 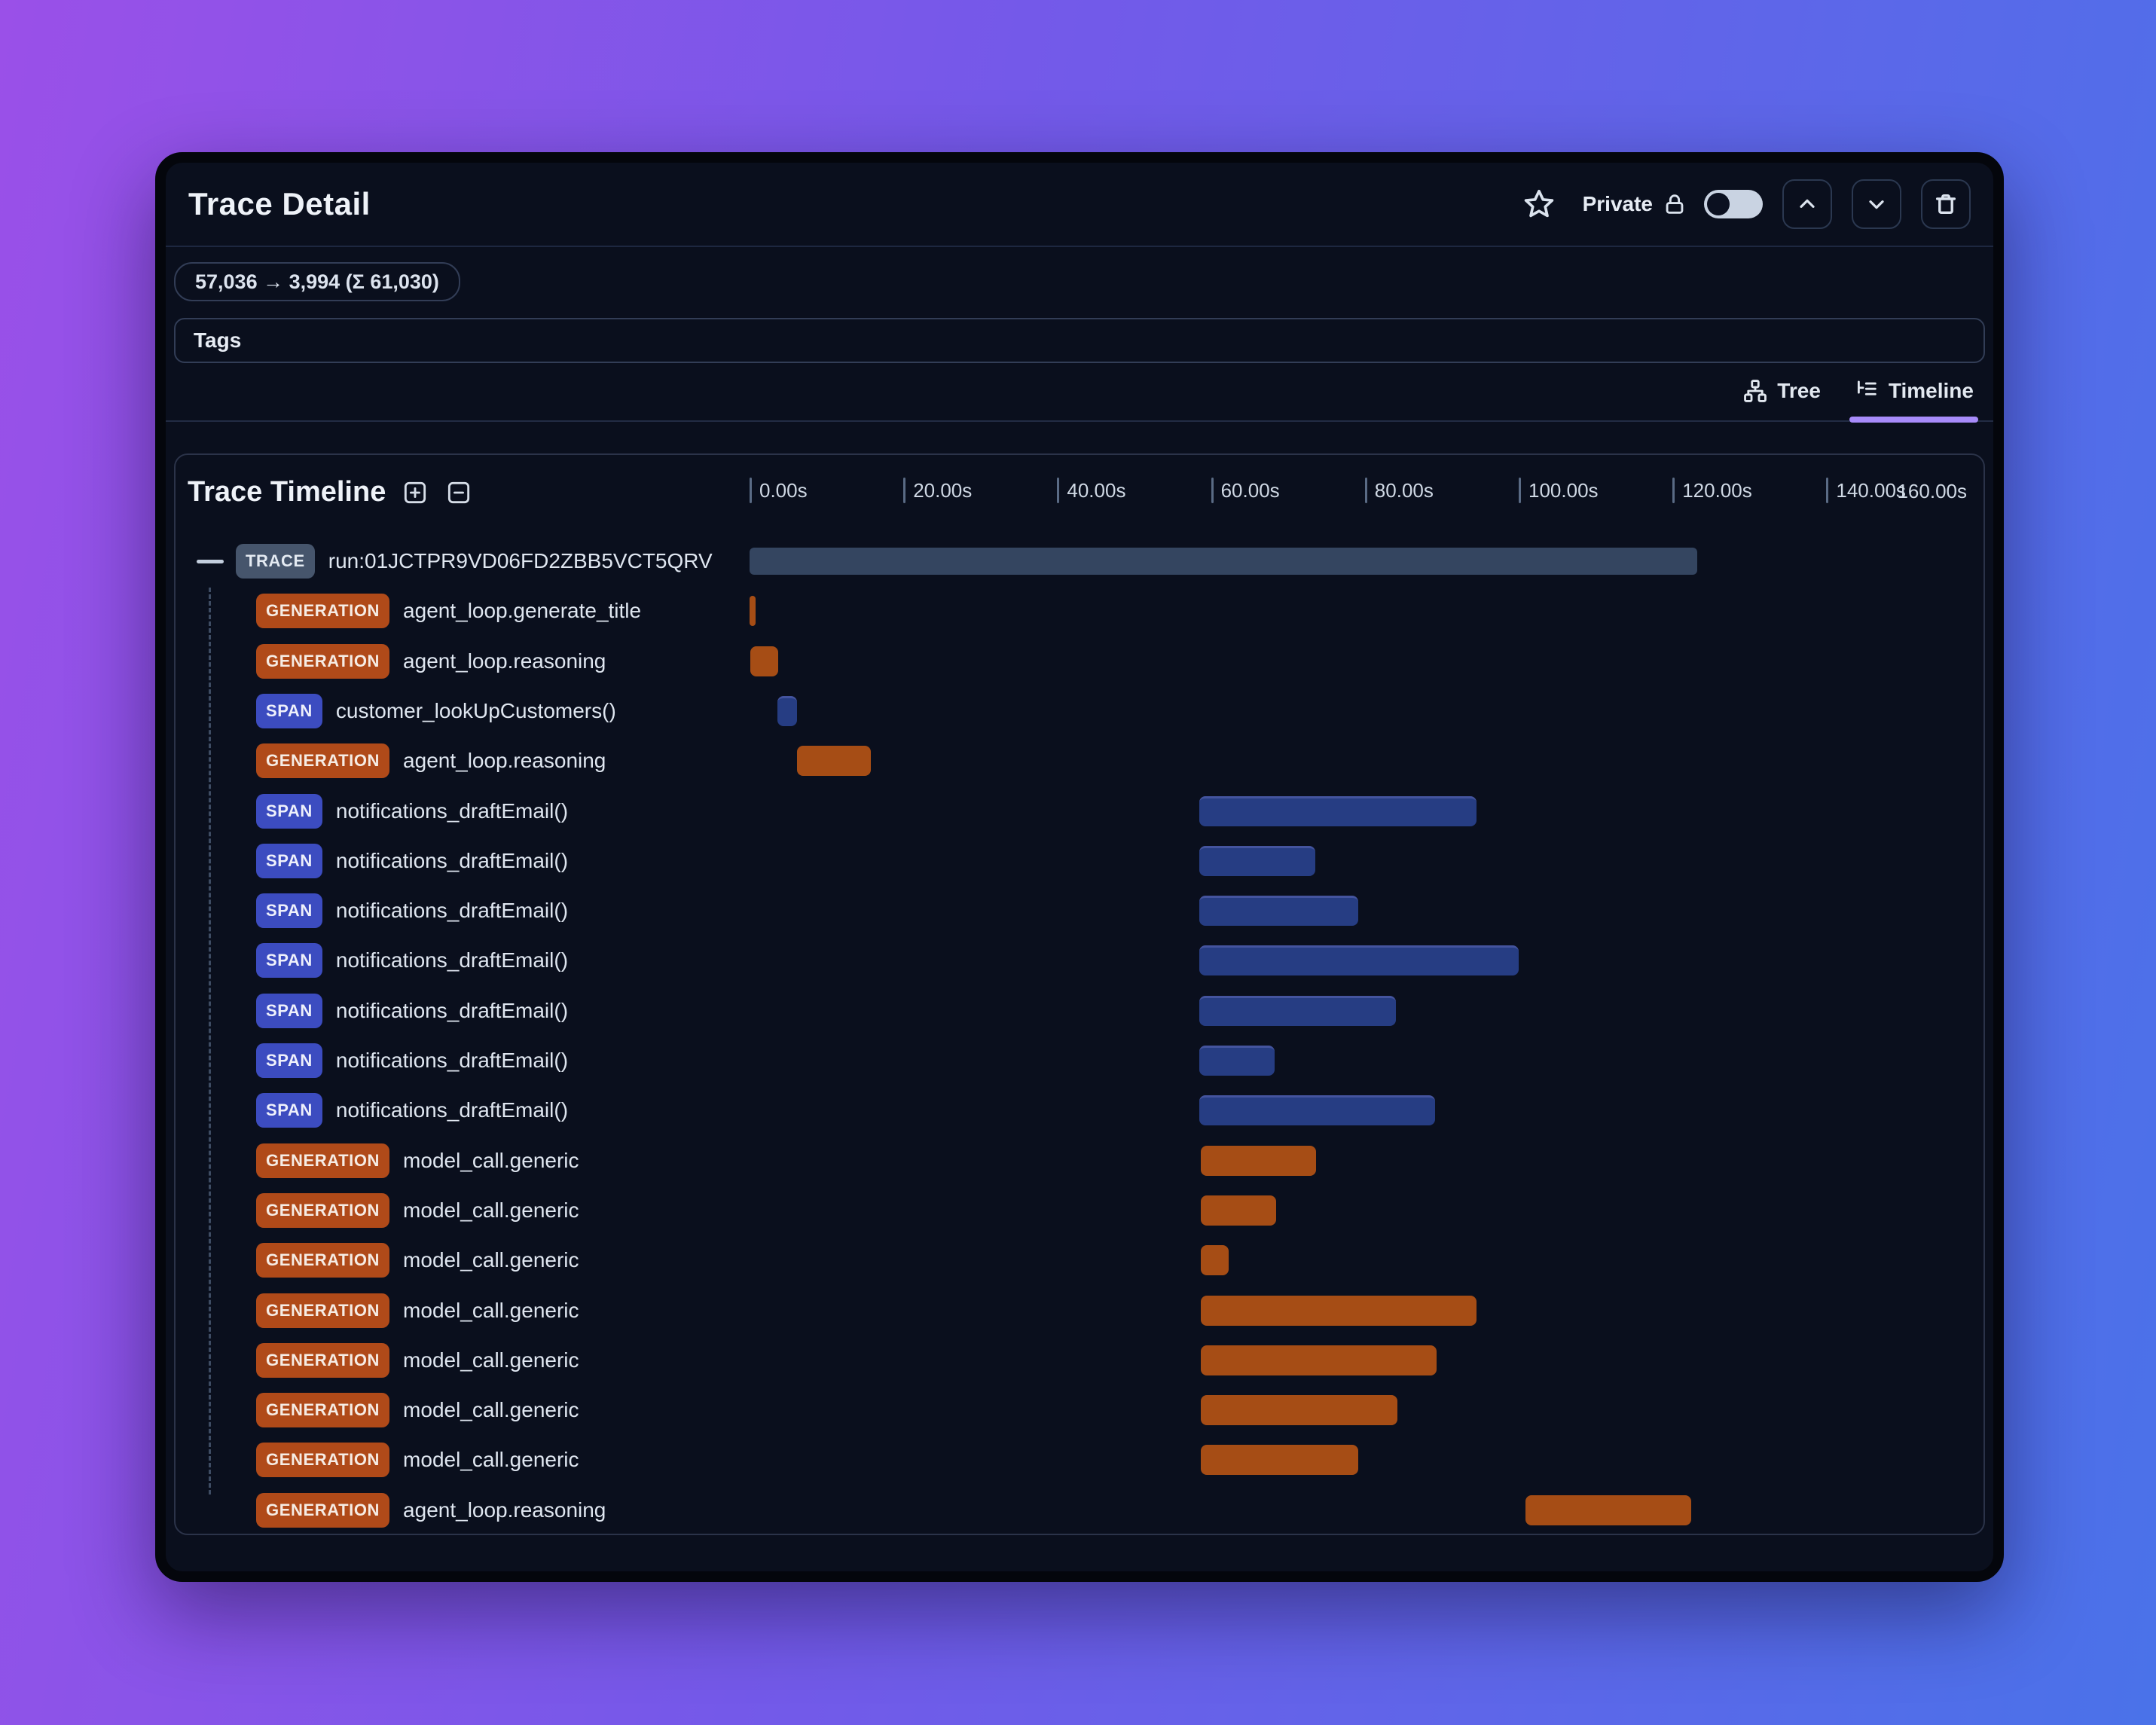 What do you see at coordinates (1932, 491) in the screenshot?
I see `axis-end-label: 160.00s` at bounding box center [1932, 491].